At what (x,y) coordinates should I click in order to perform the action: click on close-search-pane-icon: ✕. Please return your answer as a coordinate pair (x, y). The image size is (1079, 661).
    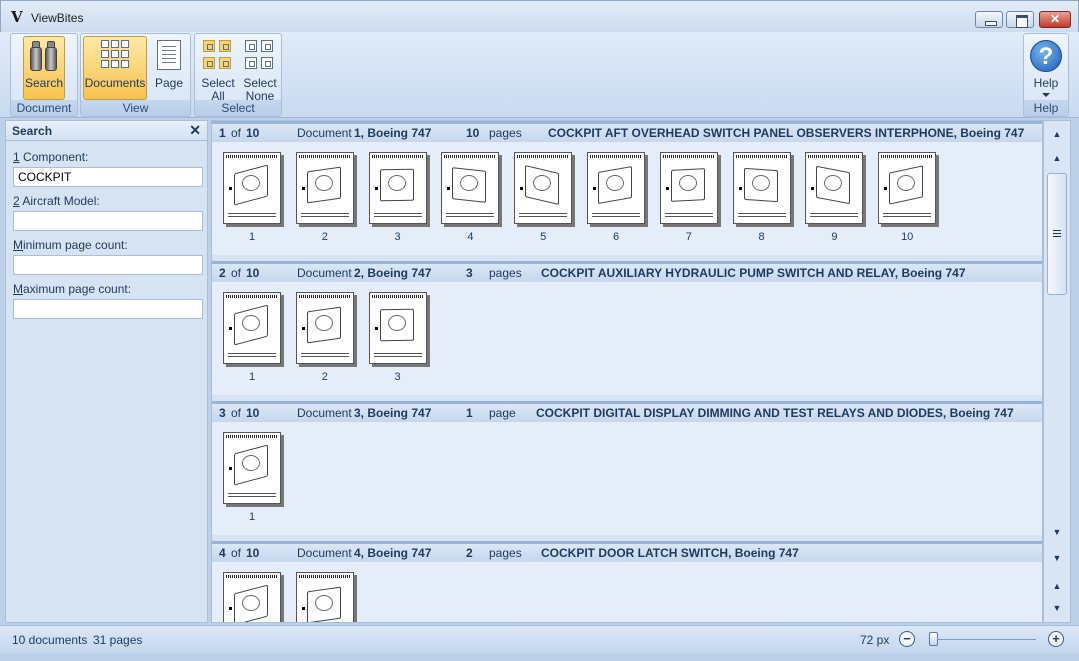
    Looking at the image, I should click on (195, 130).